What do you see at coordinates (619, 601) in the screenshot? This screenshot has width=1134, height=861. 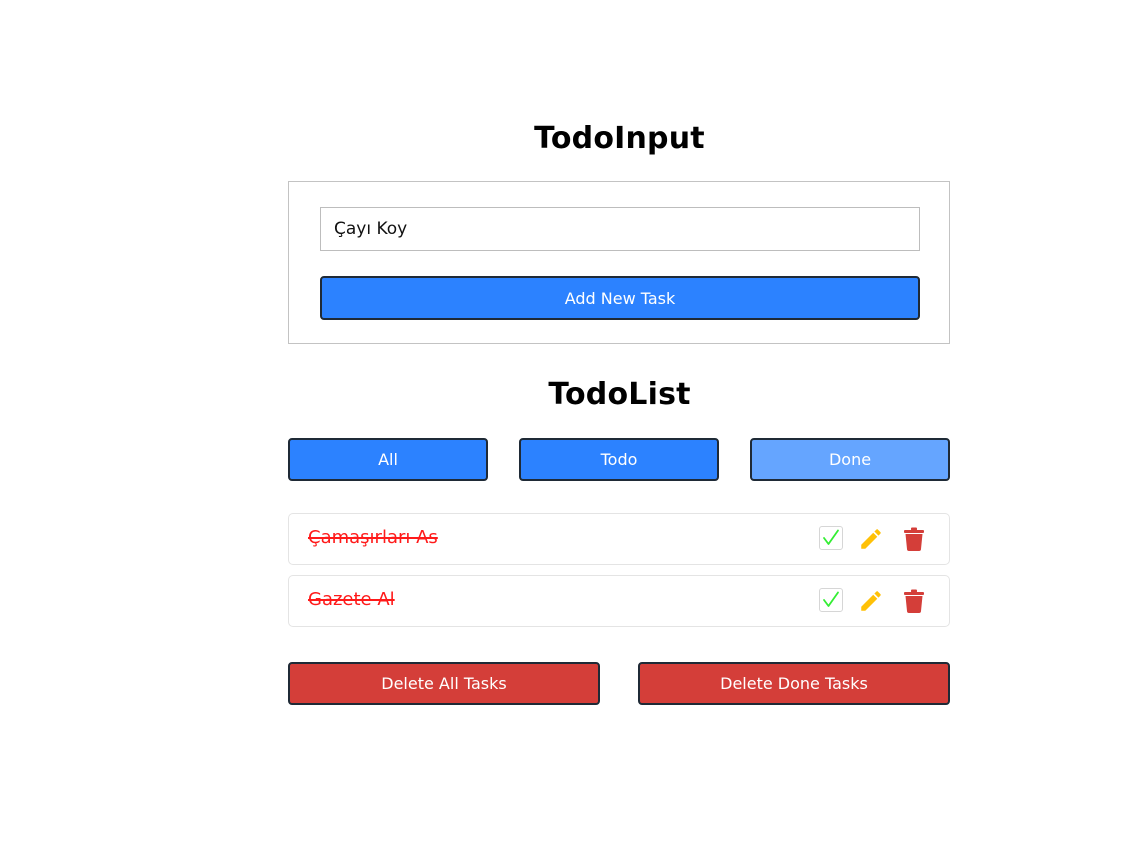 I see `task-item: Gazete Al` at bounding box center [619, 601].